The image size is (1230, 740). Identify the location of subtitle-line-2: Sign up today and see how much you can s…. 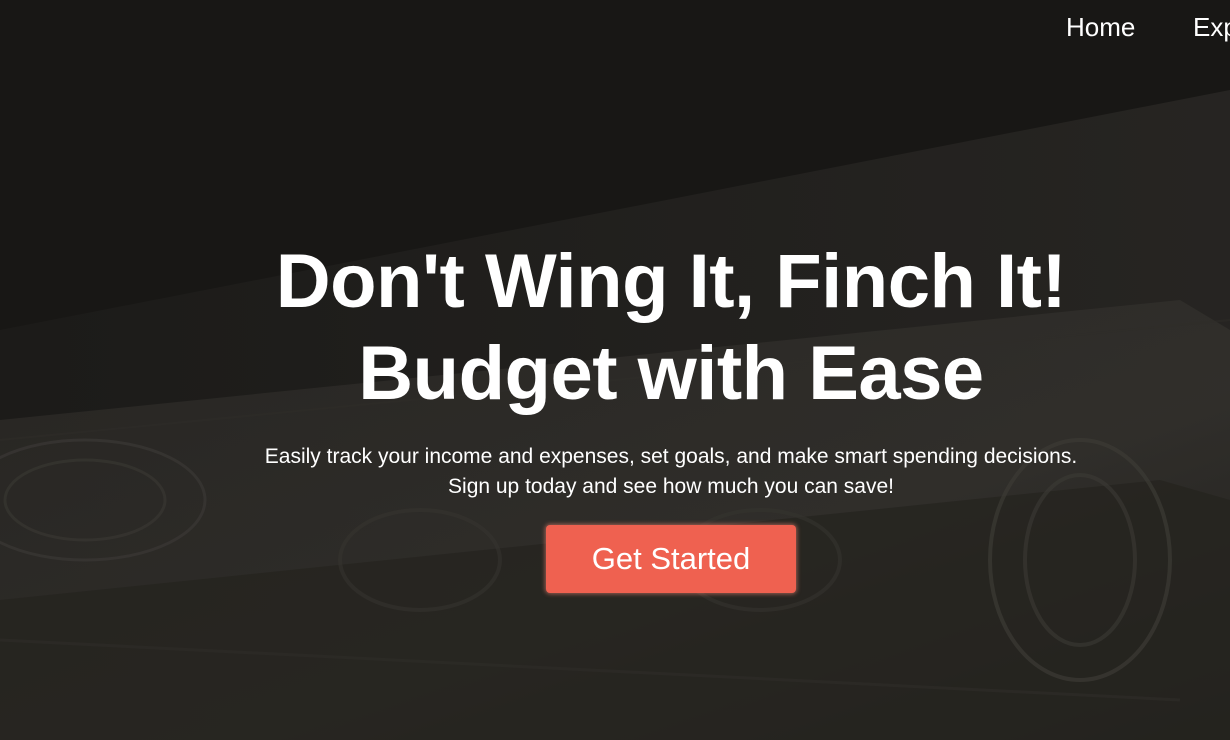
(671, 486).